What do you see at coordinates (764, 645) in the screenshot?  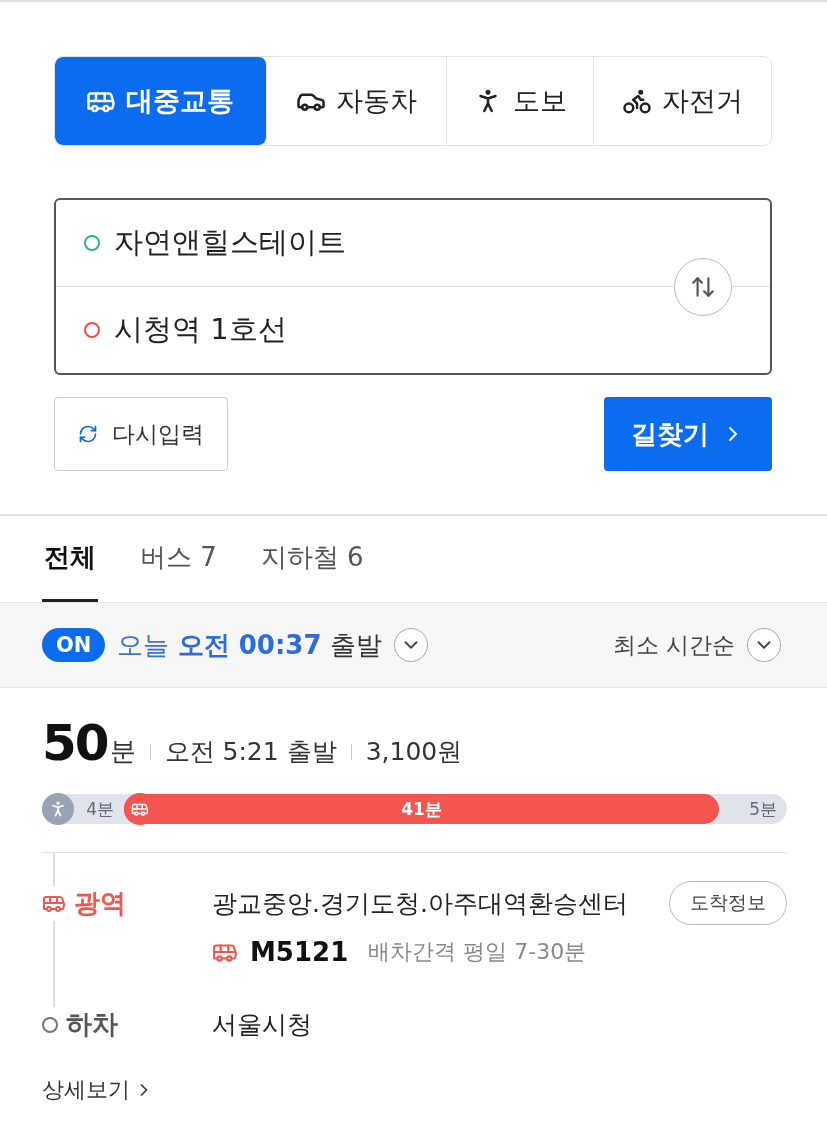 I see `sort-dropdown-button` at bounding box center [764, 645].